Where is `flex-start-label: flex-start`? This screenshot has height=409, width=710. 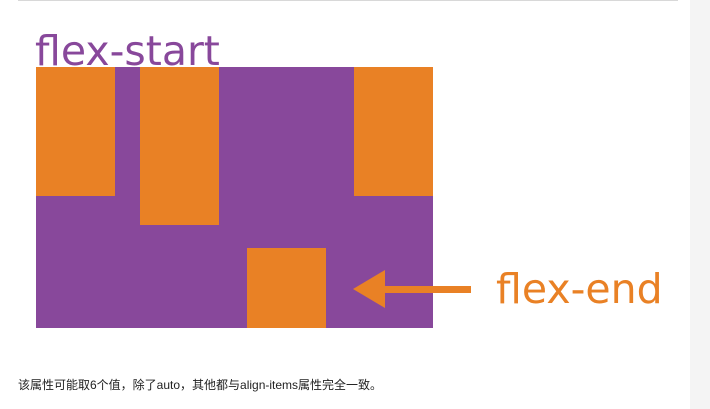 flex-start-label: flex-start is located at coordinates (127, 51).